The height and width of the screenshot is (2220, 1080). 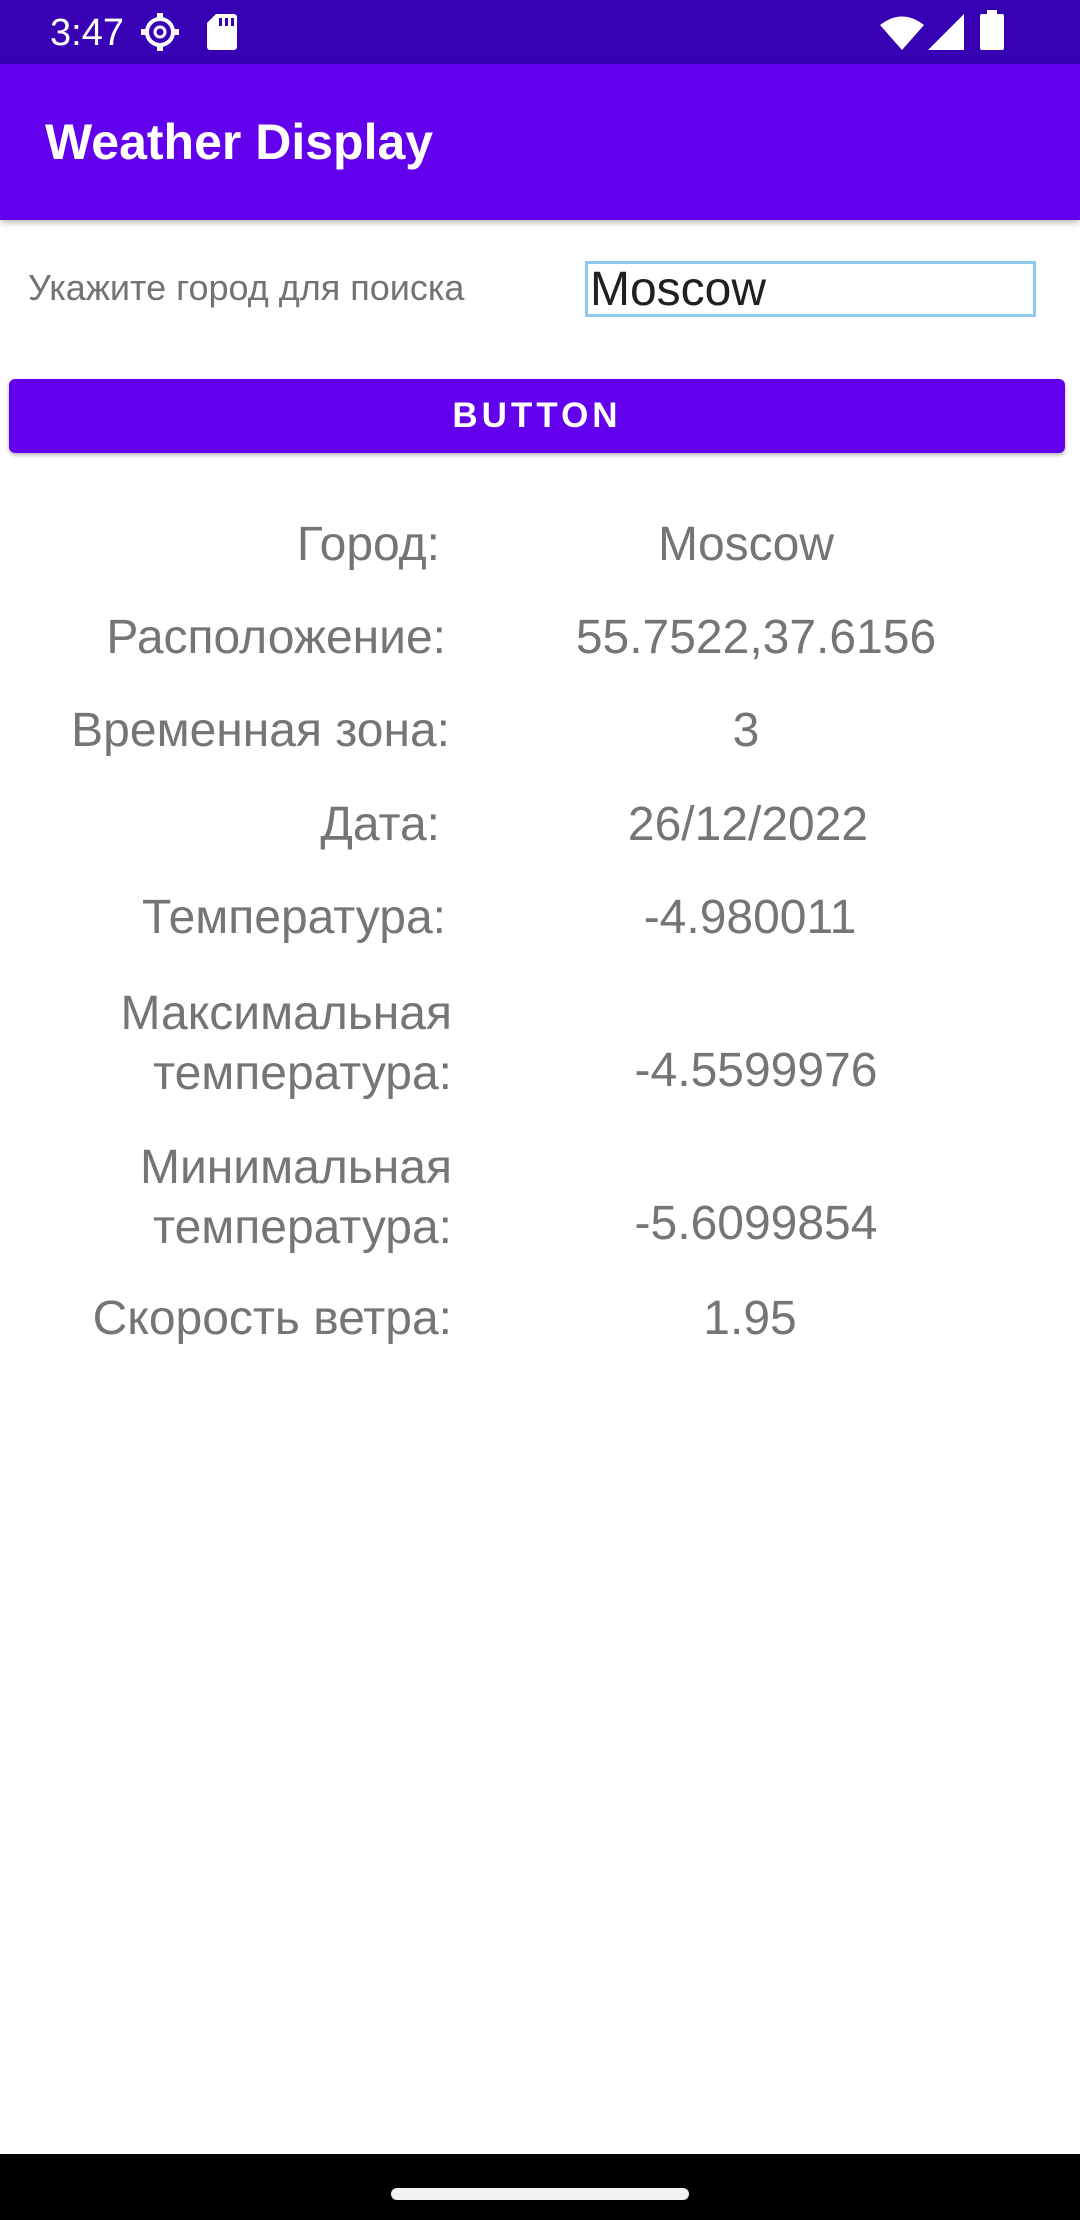 What do you see at coordinates (286, 1013) in the screenshot?
I see `max-temperature-label-line1: Максимальная` at bounding box center [286, 1013].